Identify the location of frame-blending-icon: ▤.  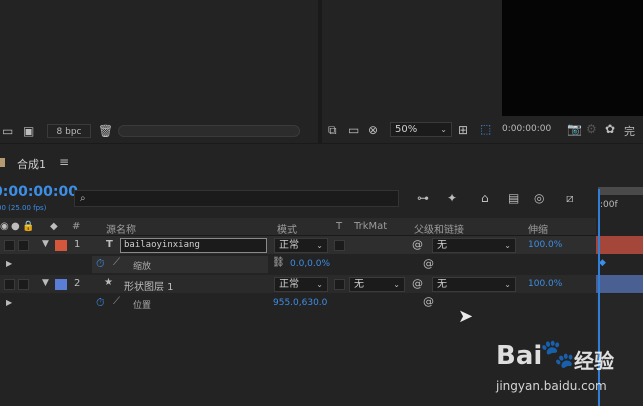
(513, 198).